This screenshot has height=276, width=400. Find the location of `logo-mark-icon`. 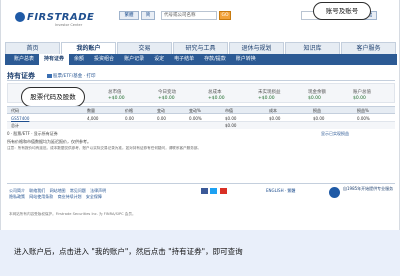

logo-mark-icon is located at coordinates (20, 17).